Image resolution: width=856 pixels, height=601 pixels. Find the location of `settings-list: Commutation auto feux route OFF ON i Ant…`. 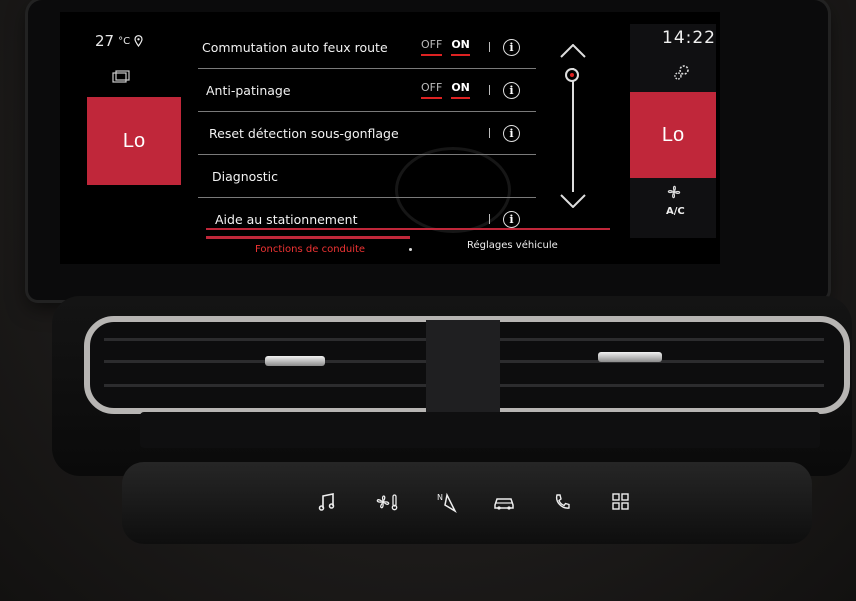

settings-list: Commutation auto feux route OFF ON i Ant… is located at coordinates (367, 133).